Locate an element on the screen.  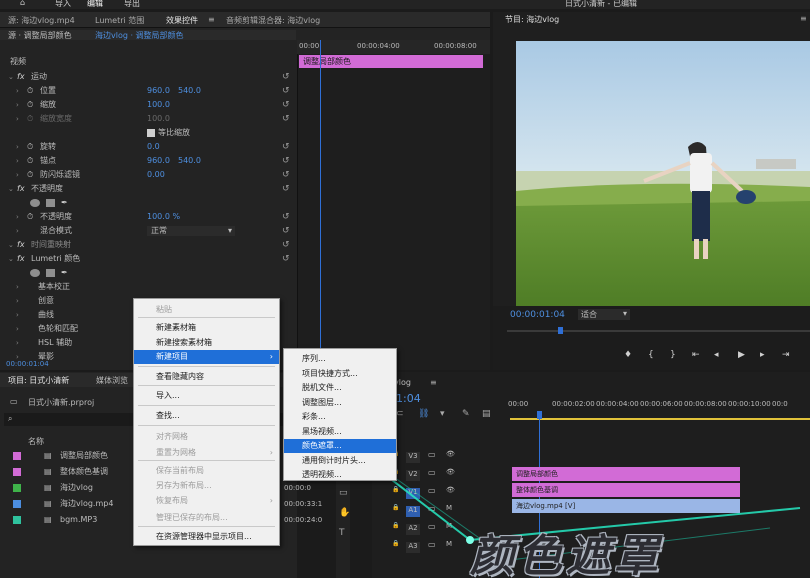
effect-property-row: › ⏱ 缩放宽度 100.0 ↺ is located at coordinates (148, 119).